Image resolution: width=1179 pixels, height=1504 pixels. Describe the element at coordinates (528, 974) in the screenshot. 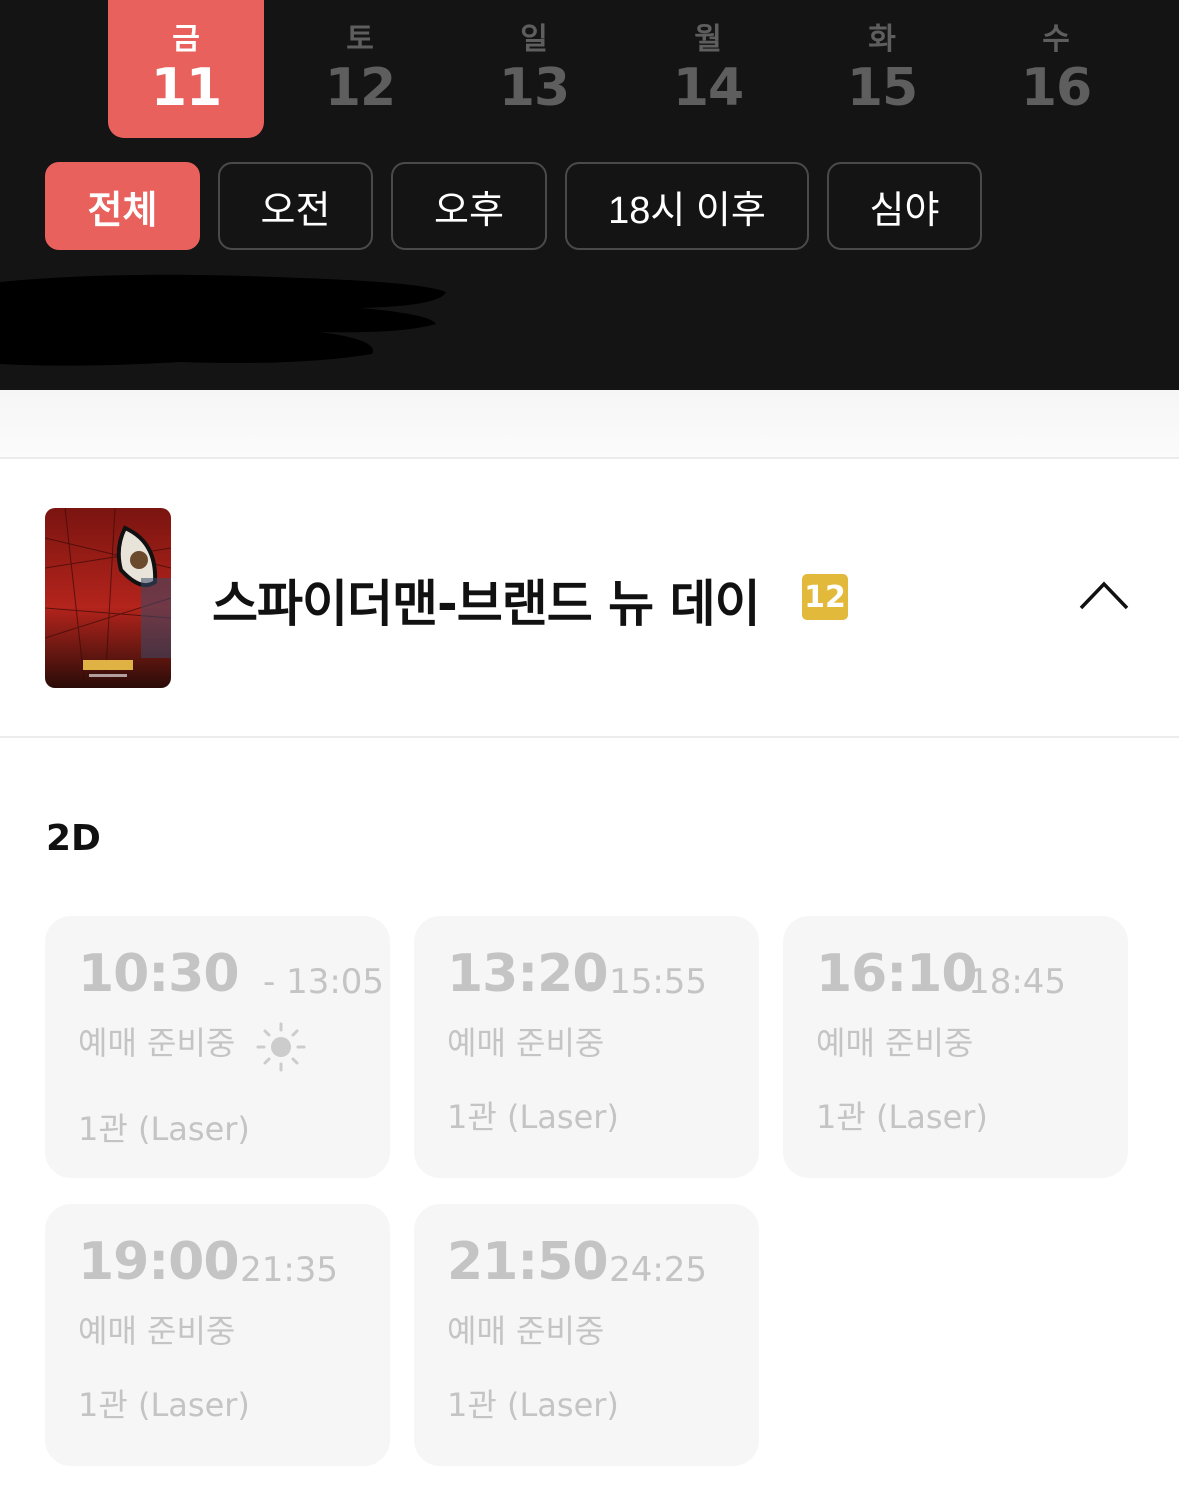

I see `showtime-start: 13:20` at that location.